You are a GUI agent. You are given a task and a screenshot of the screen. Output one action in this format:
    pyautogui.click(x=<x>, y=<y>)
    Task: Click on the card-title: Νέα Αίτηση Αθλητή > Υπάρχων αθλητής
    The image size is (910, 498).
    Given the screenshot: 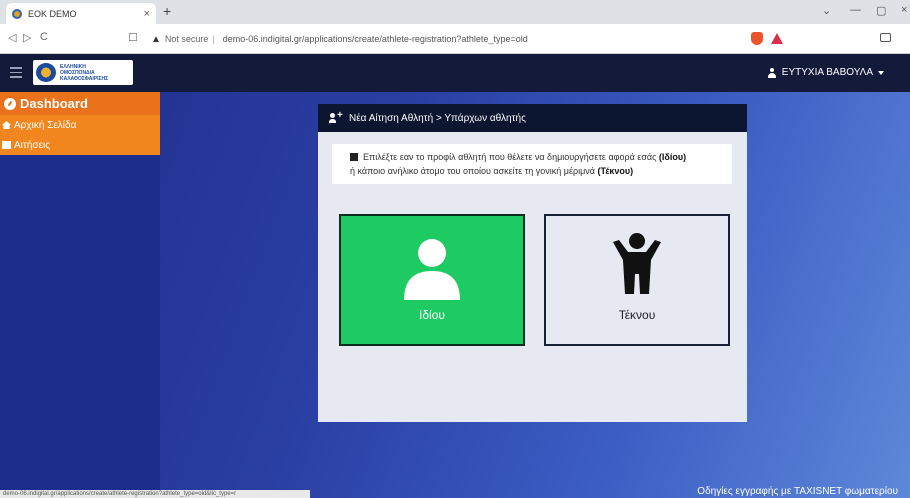 What is the action you would take?
    pyautogui.click(x=437, y=118)
    